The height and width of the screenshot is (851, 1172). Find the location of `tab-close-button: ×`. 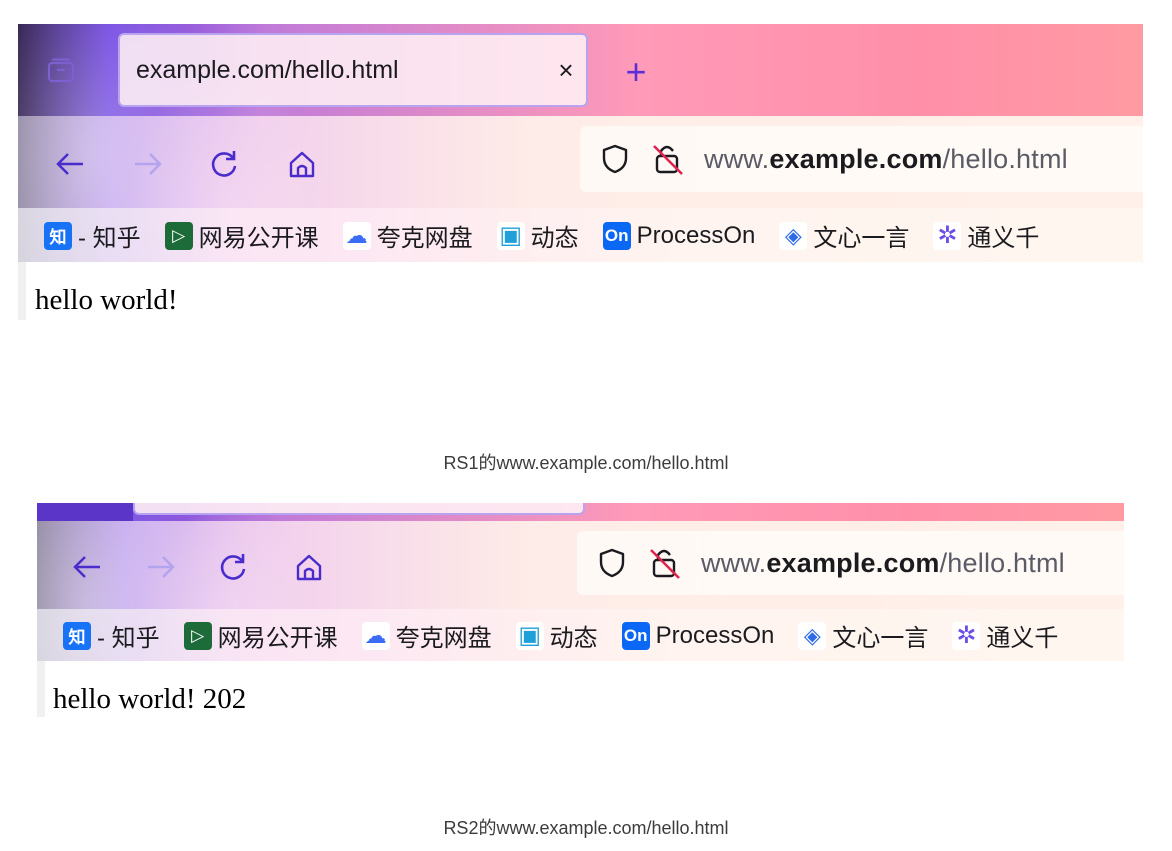

tab-close-button: × is located at coordinates (566, 70).